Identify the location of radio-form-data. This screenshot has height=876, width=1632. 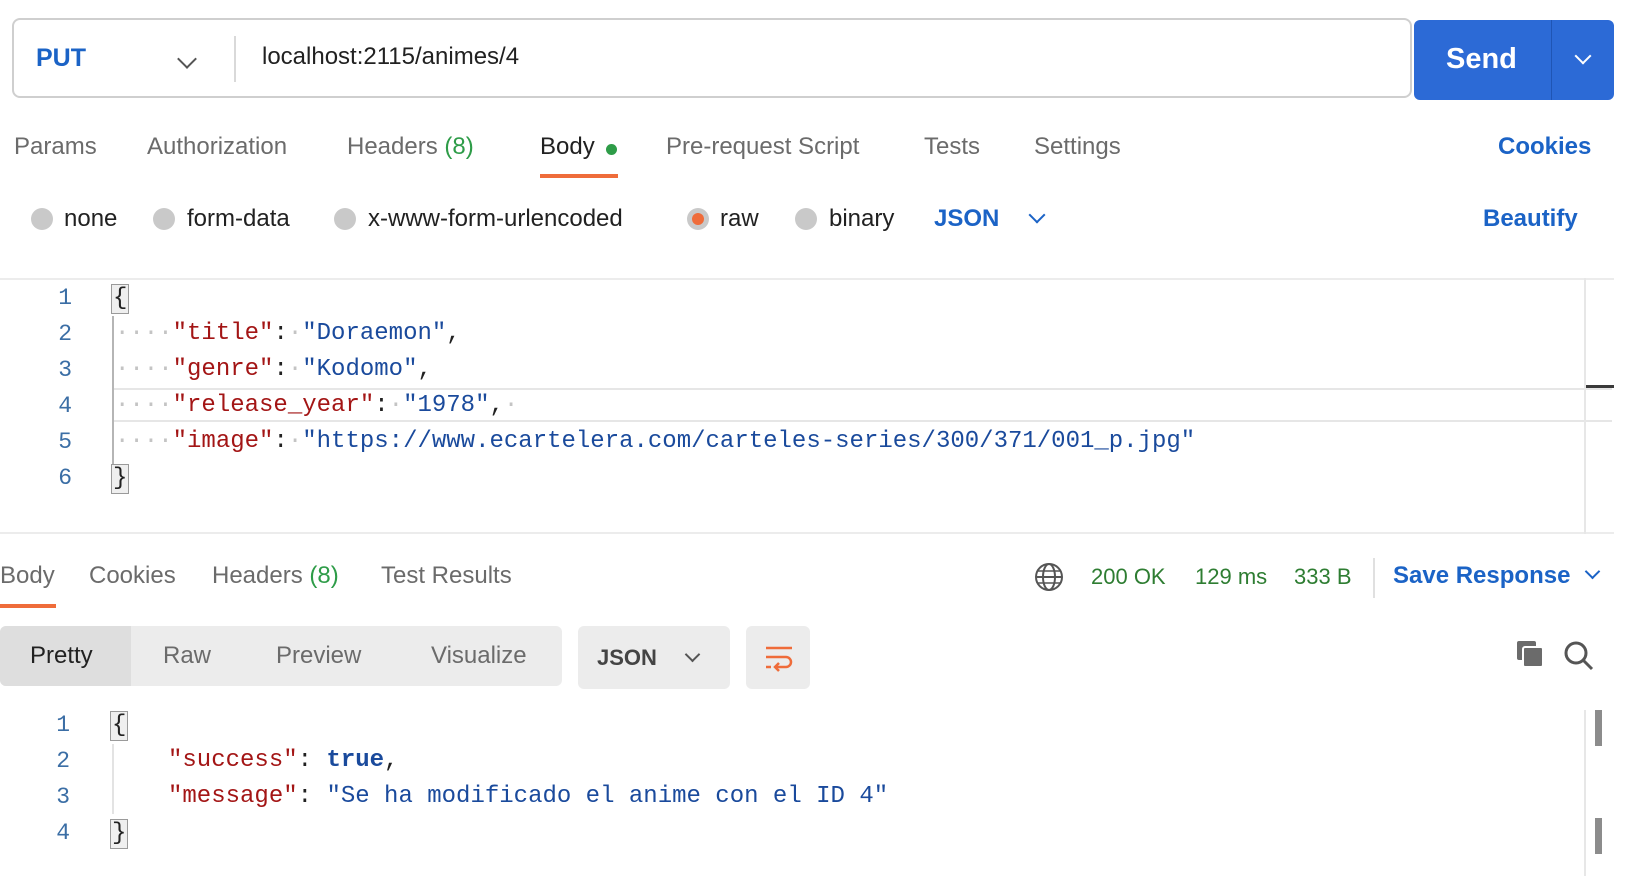
(164, 219).